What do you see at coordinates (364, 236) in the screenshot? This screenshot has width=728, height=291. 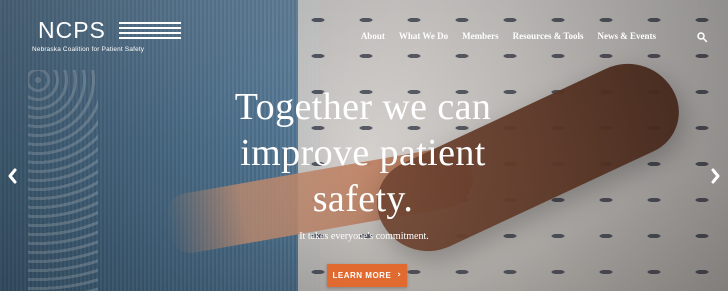 I see `hero-subtext: It takes everyone's commitment.` at bounding box center [364, 236].